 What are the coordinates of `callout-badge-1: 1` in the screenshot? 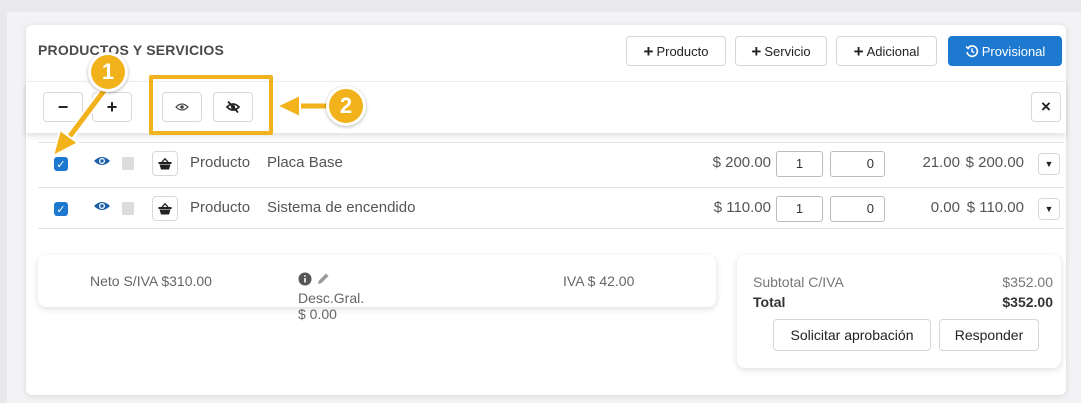 It's located at (108, 72).